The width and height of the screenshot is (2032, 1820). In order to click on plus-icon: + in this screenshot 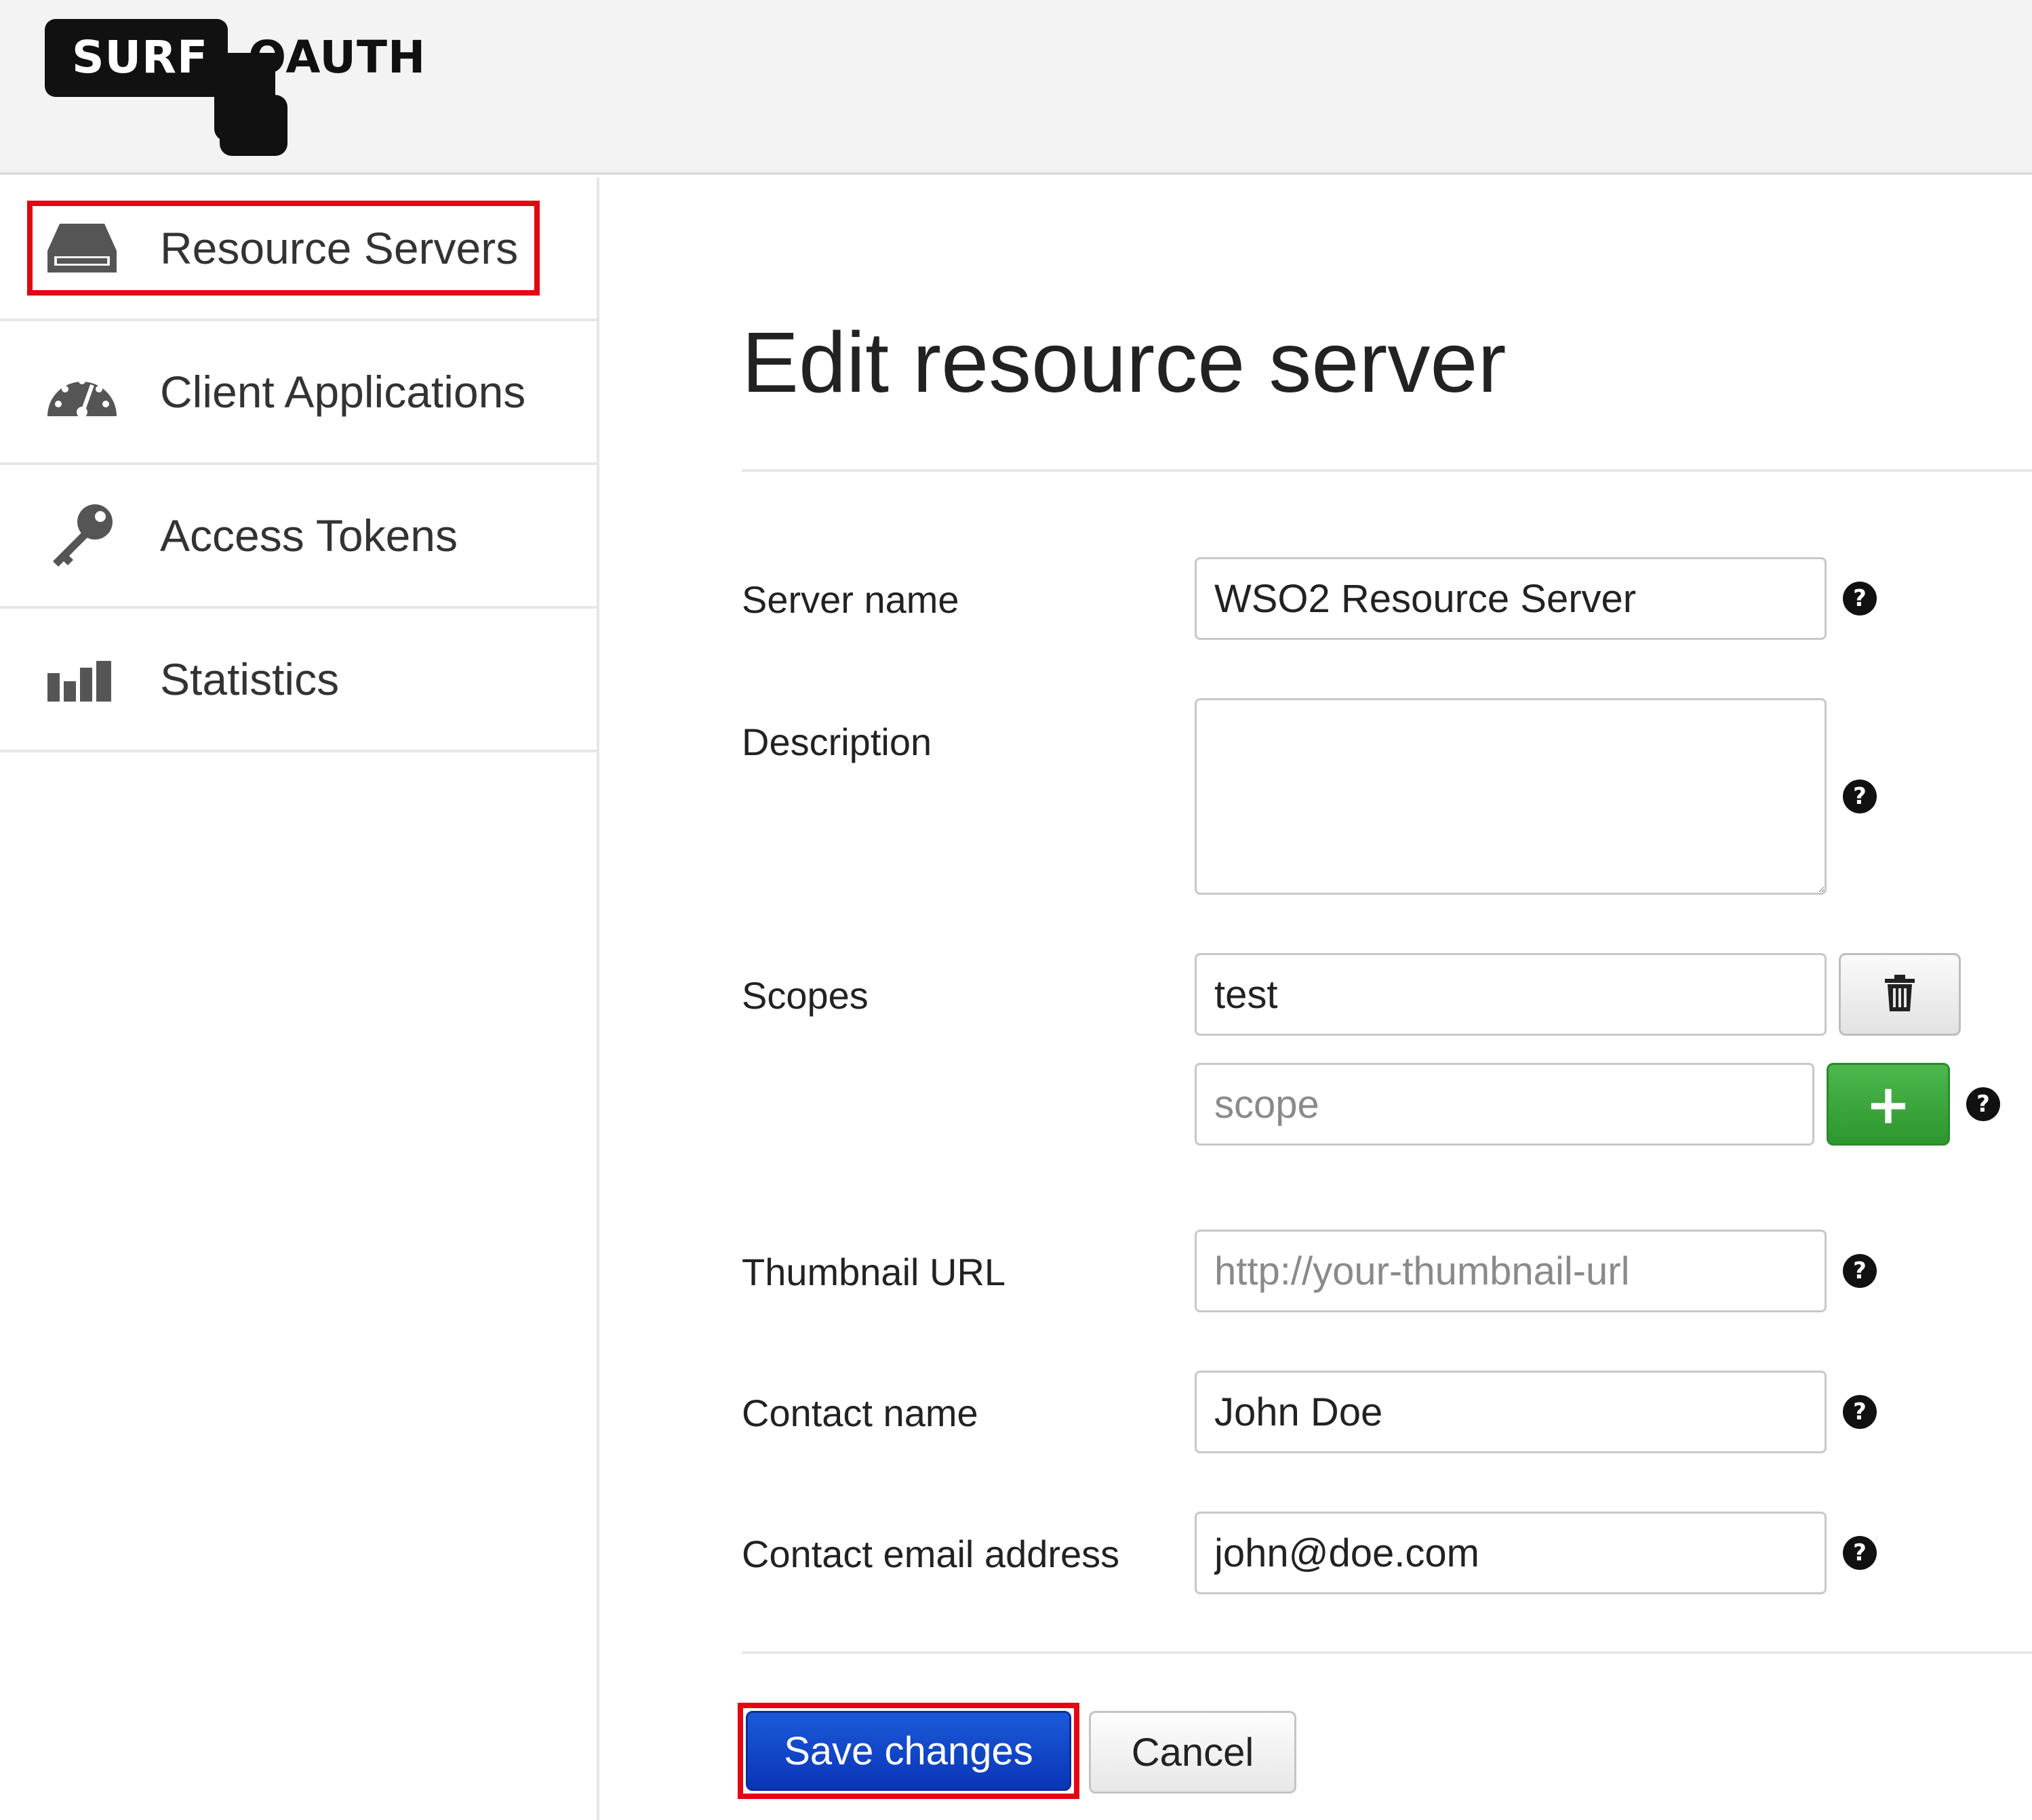, I will do `click(1888, 1104)`.